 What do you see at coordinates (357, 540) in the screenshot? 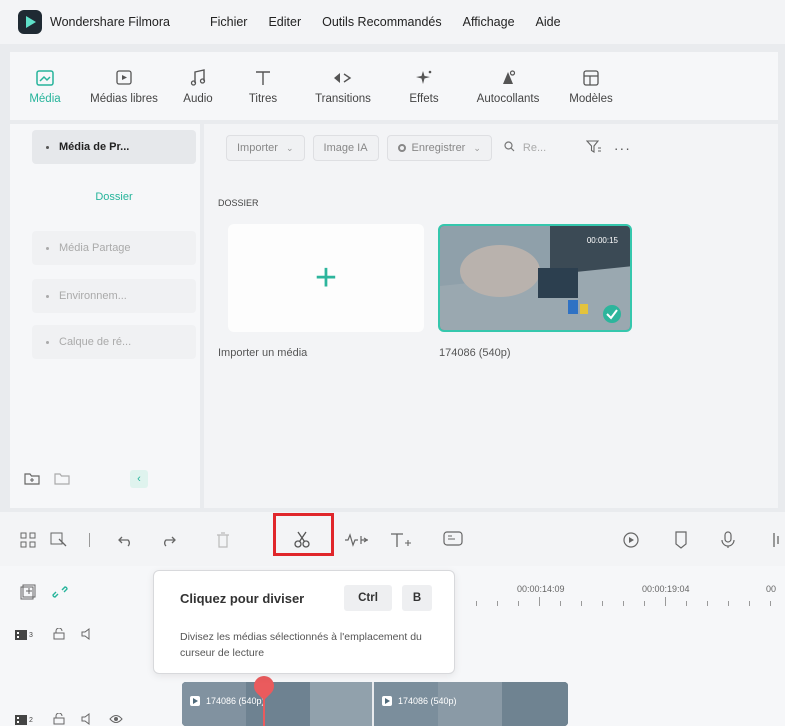
I see `audio-split-icon` at bounding box center [357, 540].